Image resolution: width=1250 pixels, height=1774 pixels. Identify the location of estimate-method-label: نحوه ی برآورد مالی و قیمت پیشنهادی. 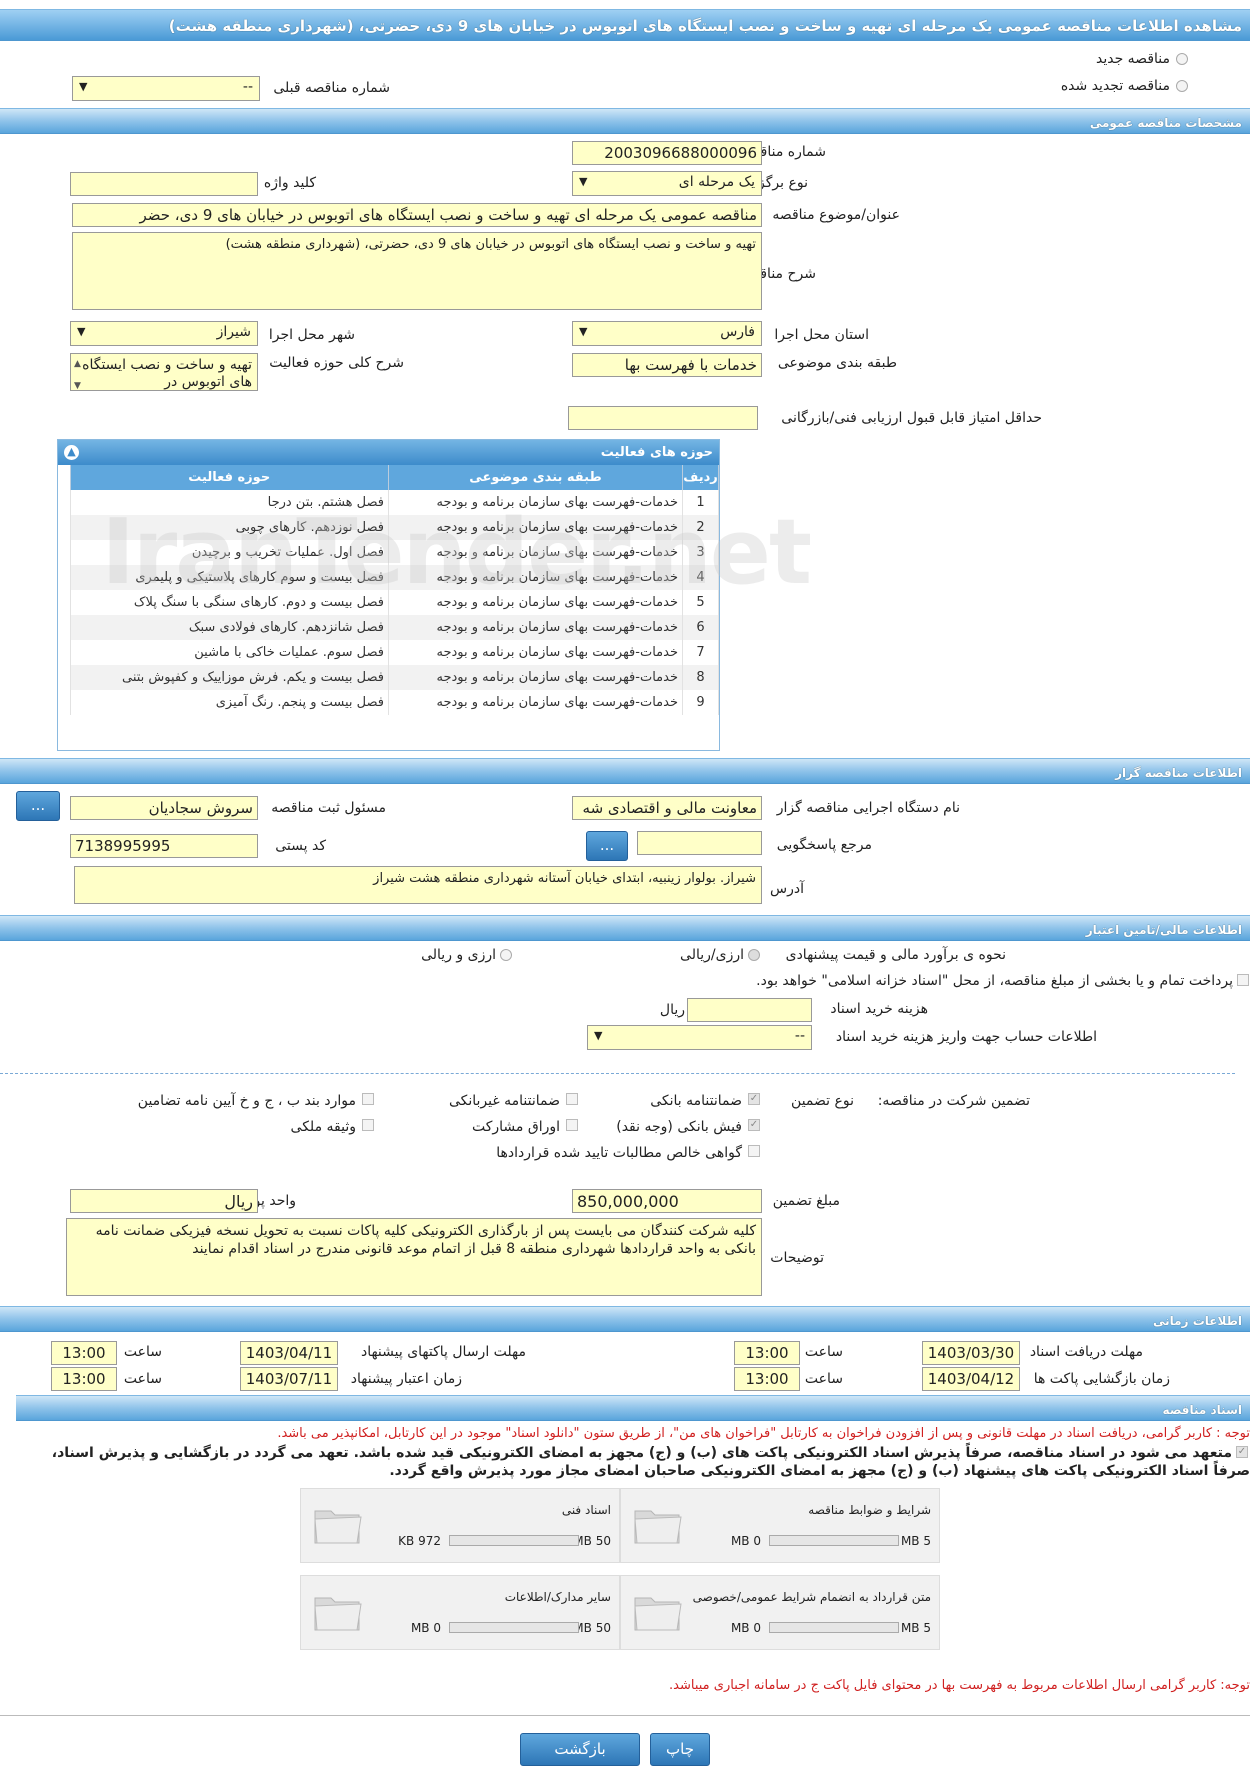
(895, 955).